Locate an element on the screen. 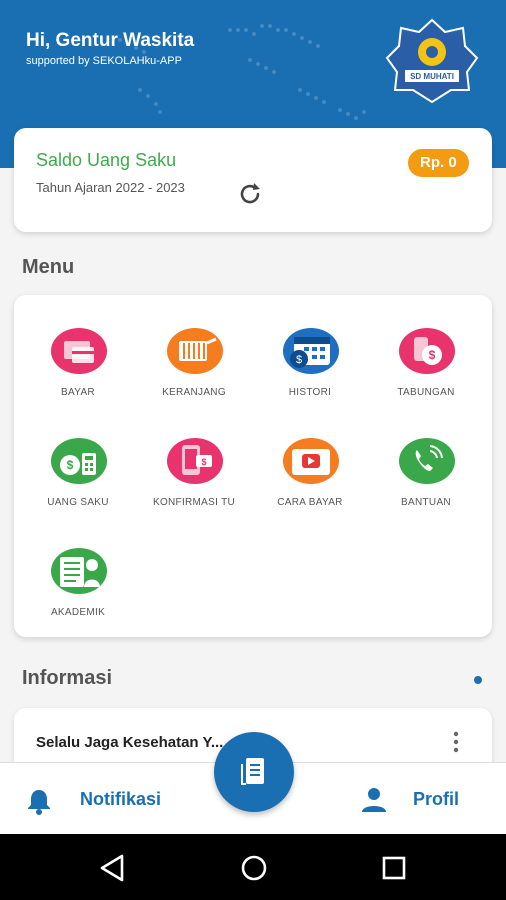 This screenshot has width=506, height=900. nav-profil: Profil is located at coordinates (428, 800).